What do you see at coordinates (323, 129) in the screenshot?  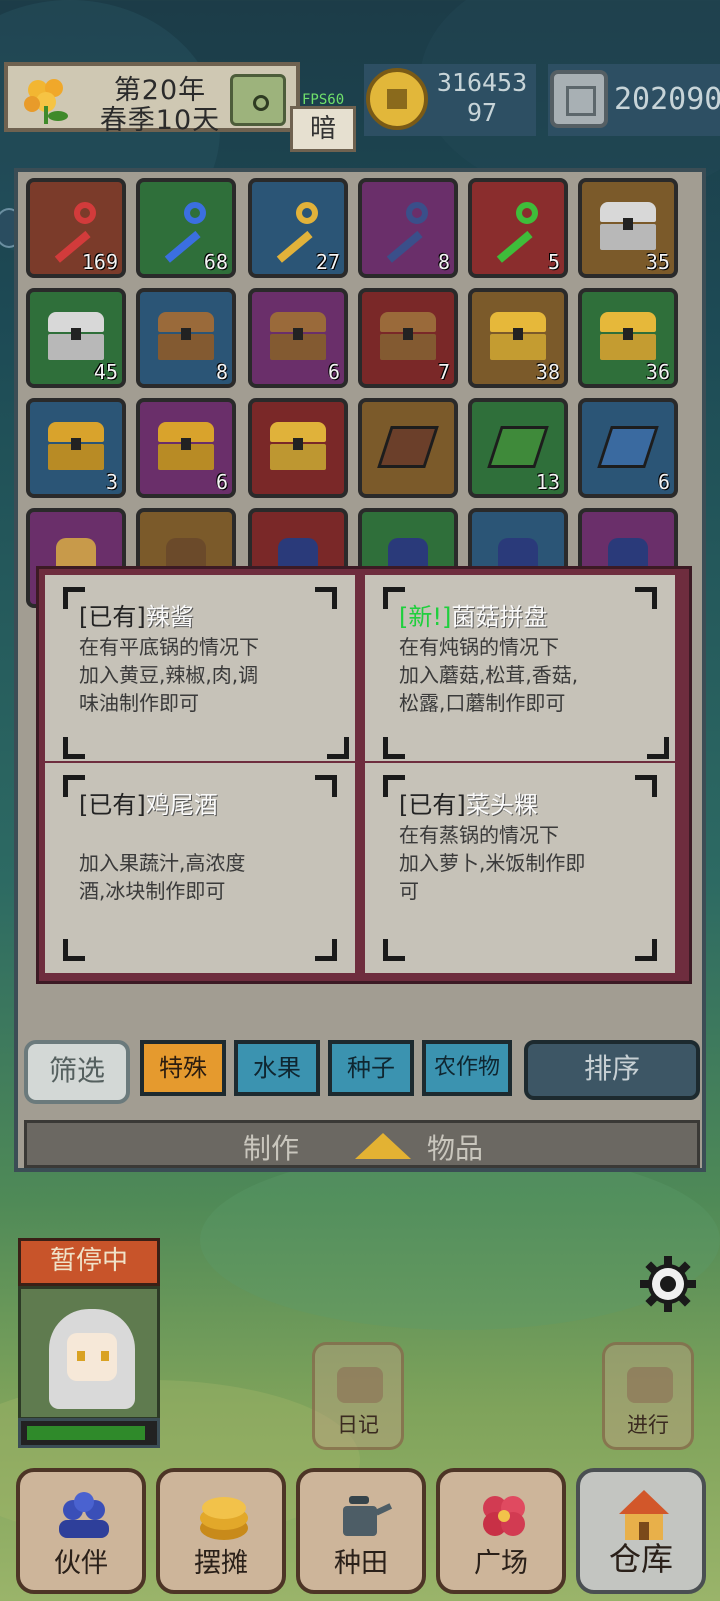 I see `dark-mode-button: 暗` at bounding box center [323, 129].